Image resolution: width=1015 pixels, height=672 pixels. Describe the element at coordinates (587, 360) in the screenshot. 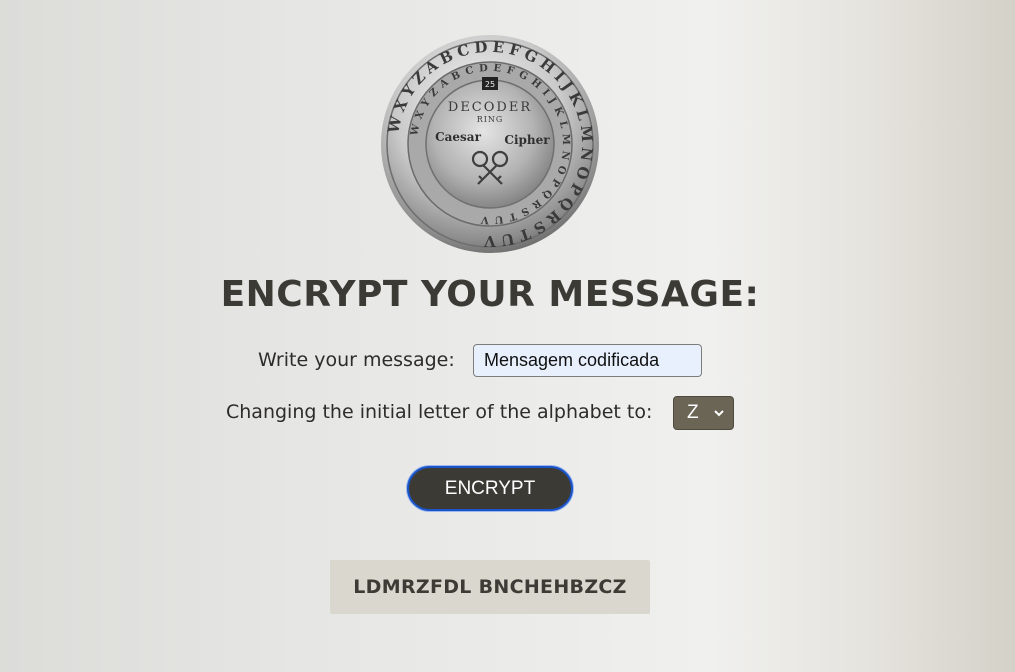

I see `message-input` at that location.